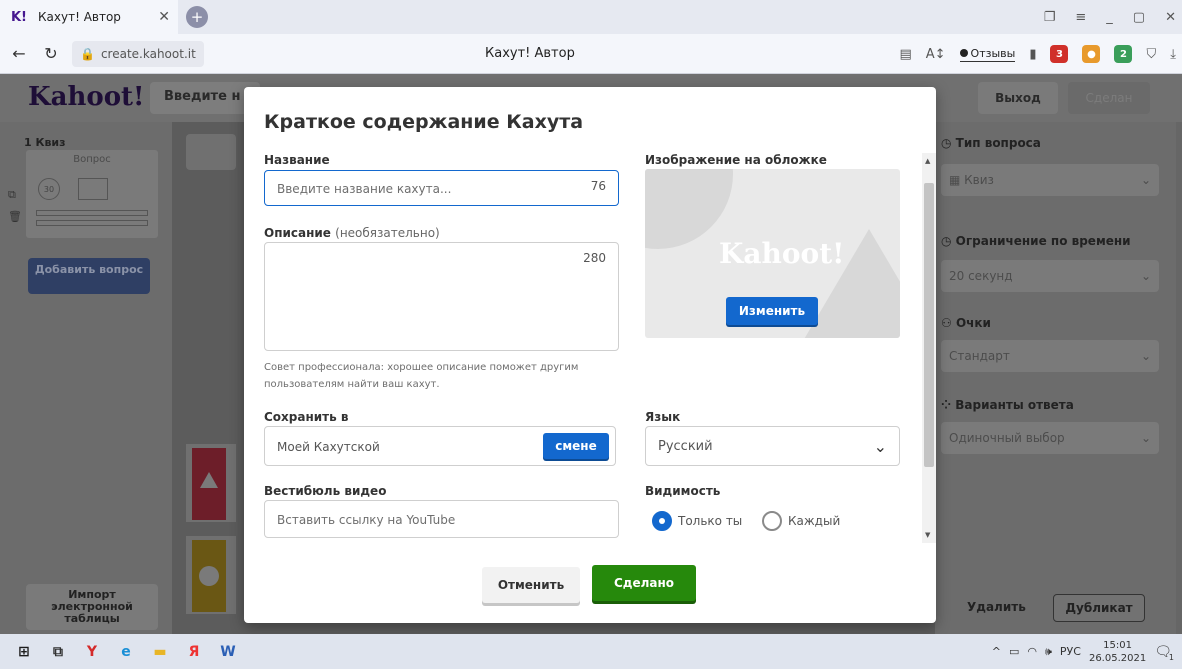 The height and width of the screenshot is (669, 1182). I want to click on quiz-number-label: 1 Квиз, so click(45, 142).